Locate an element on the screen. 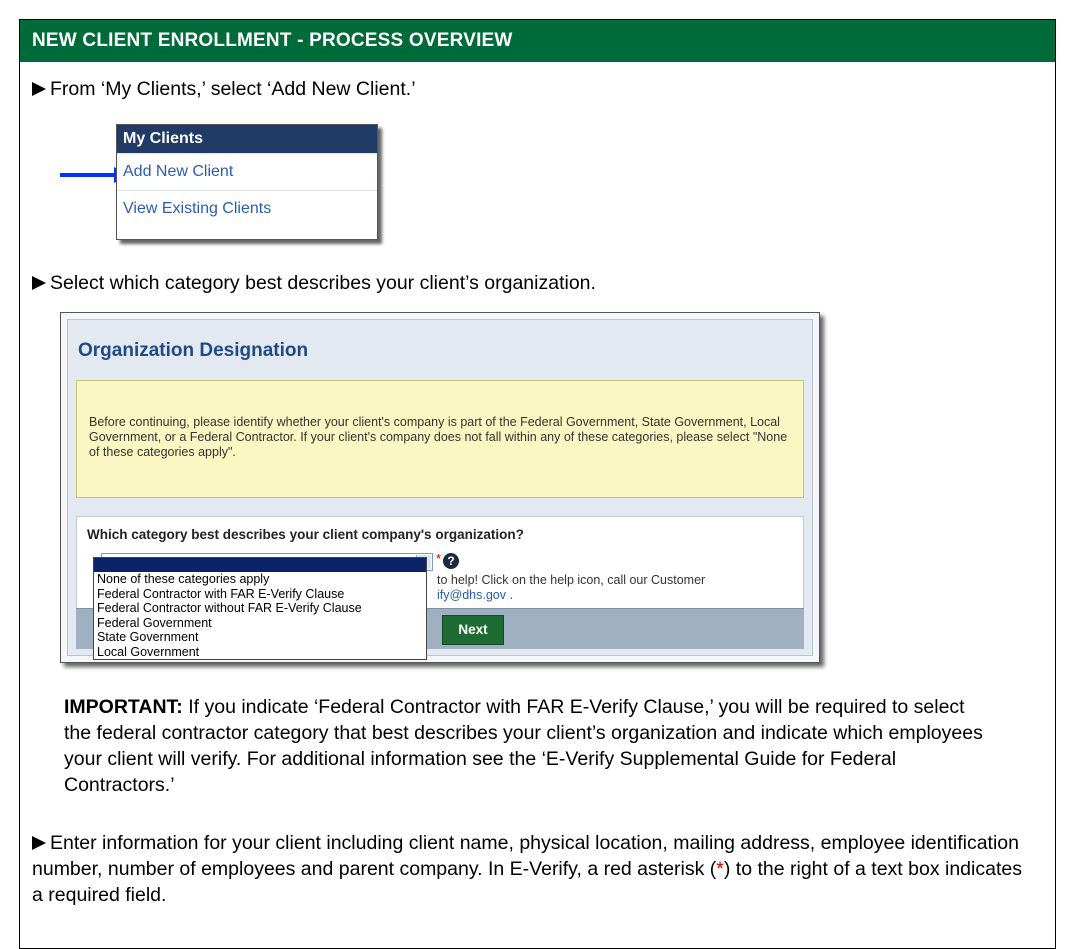 This screenshot has height=949, width=1076. dropdown-option is located at coordinates (260, 565).